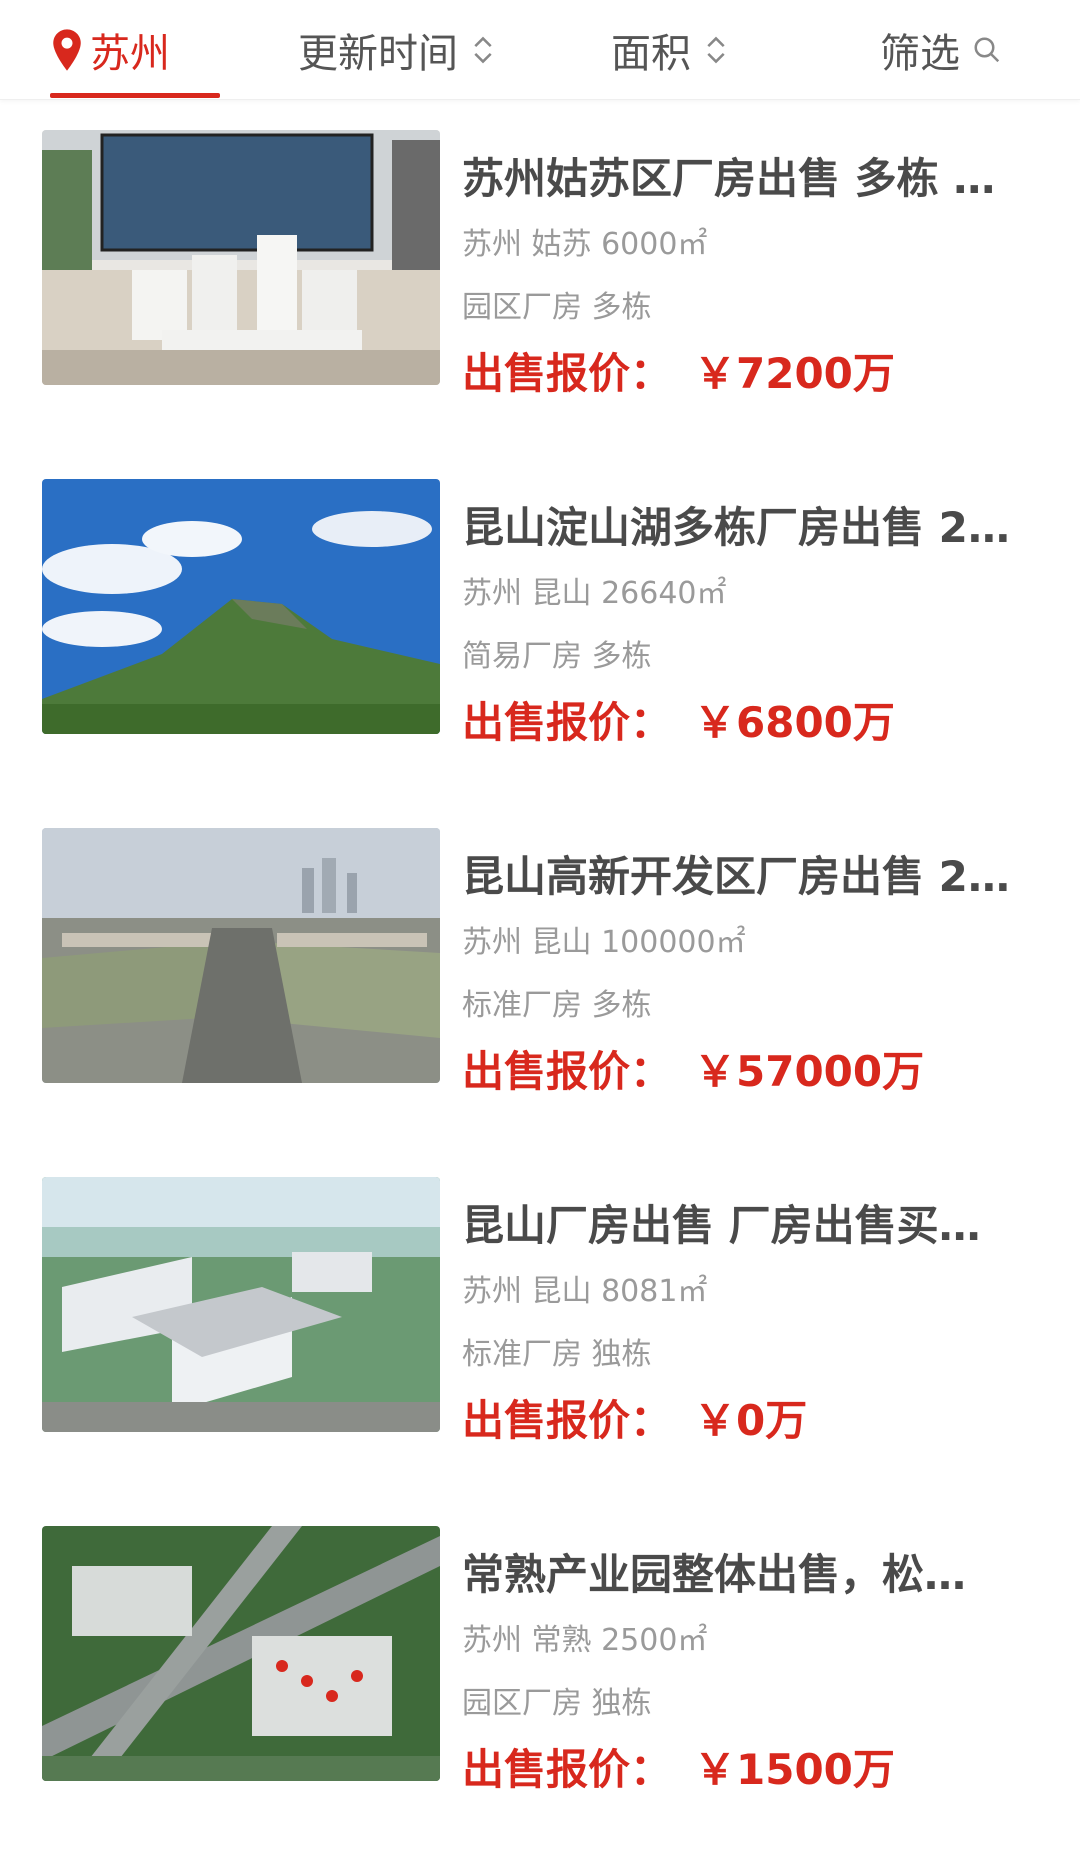 The height and width of the screenshot is (1868, 1080). What do you see at coordinates (678, 723) in the screenshot?
I see `listing-price: 出售报价： ￥6800万` at bounding box center [678, 723].